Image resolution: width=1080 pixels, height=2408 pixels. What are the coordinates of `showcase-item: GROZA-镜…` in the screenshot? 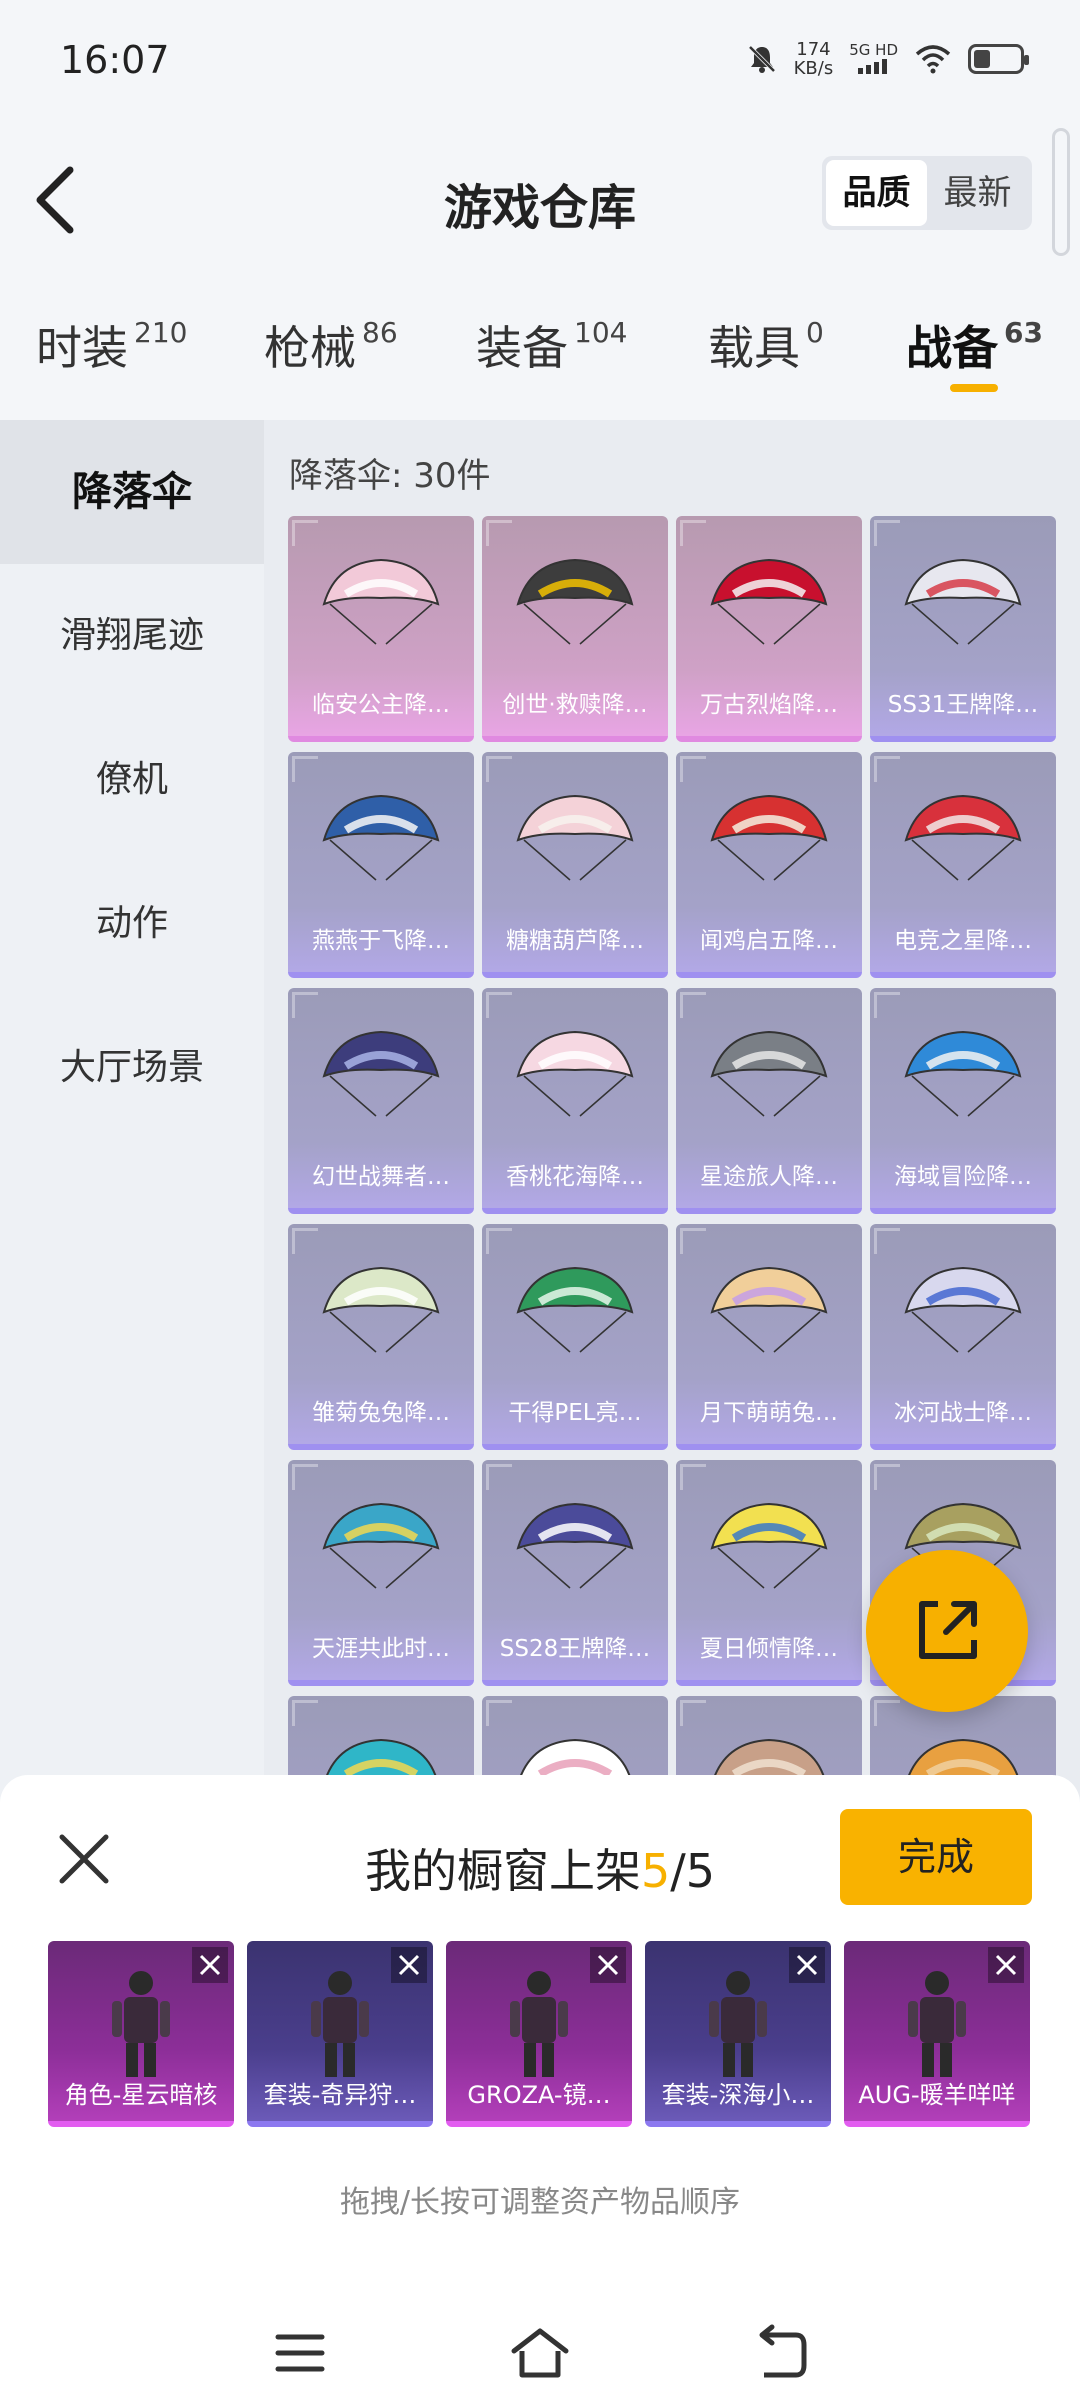 It's located at (539, 2034).